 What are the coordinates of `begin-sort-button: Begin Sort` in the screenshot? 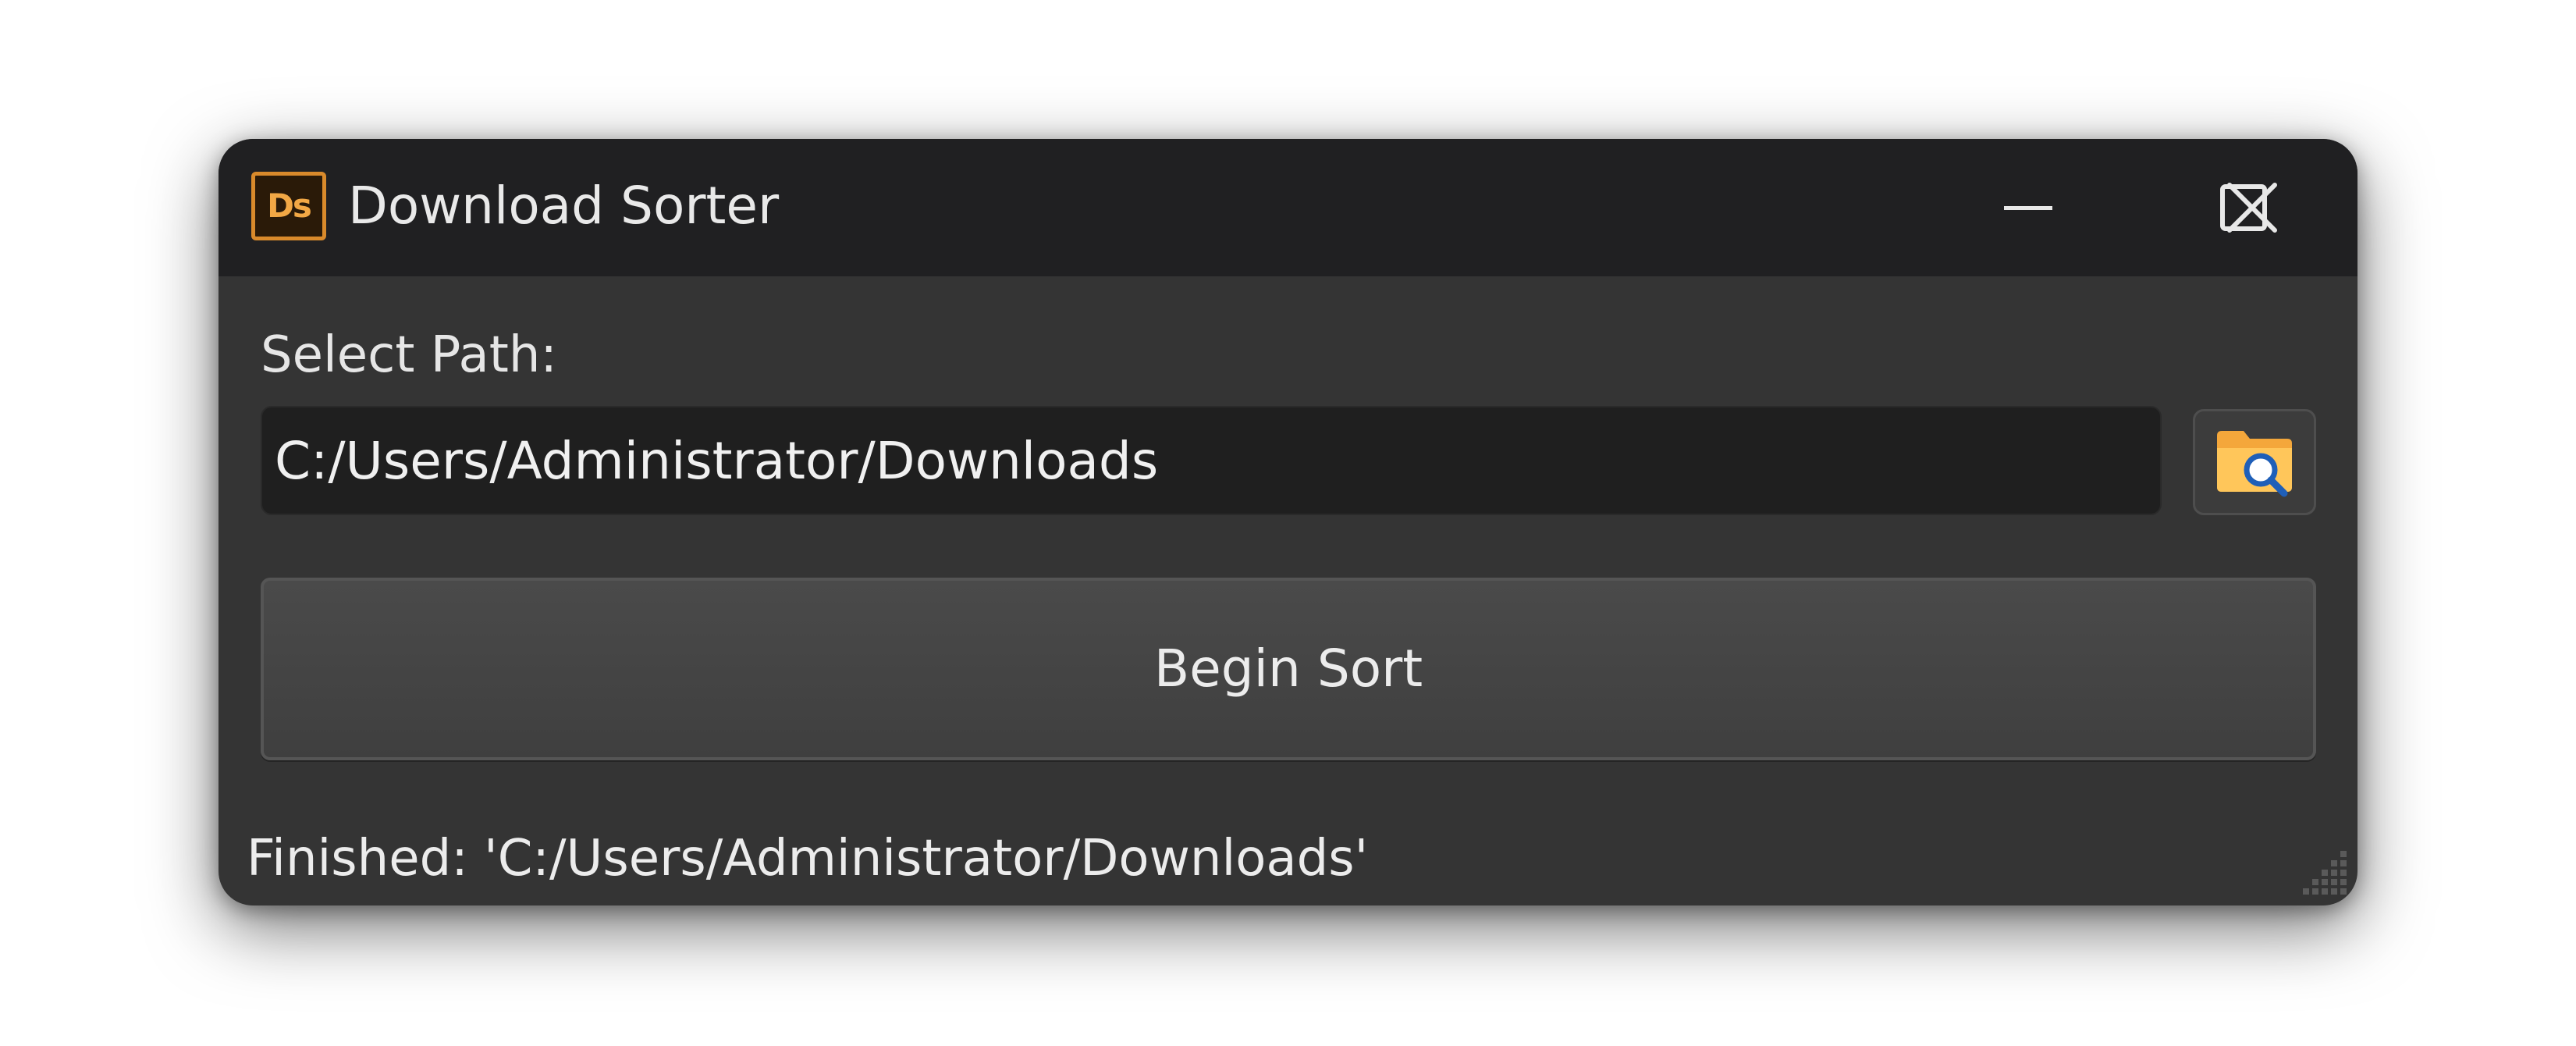 It's located at (1288, 669).